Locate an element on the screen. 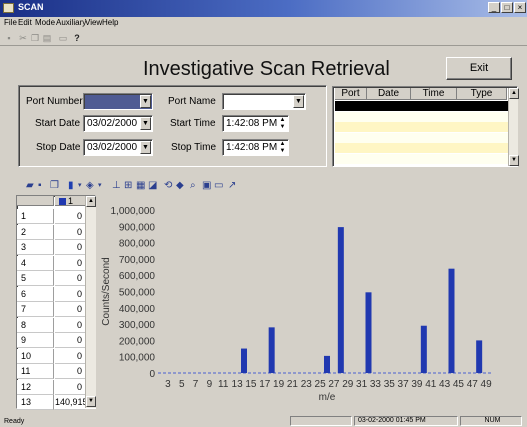 The height and width of the screenshot is (427, 527). x-tick-label: 37 is located at coordinates (404, 384).